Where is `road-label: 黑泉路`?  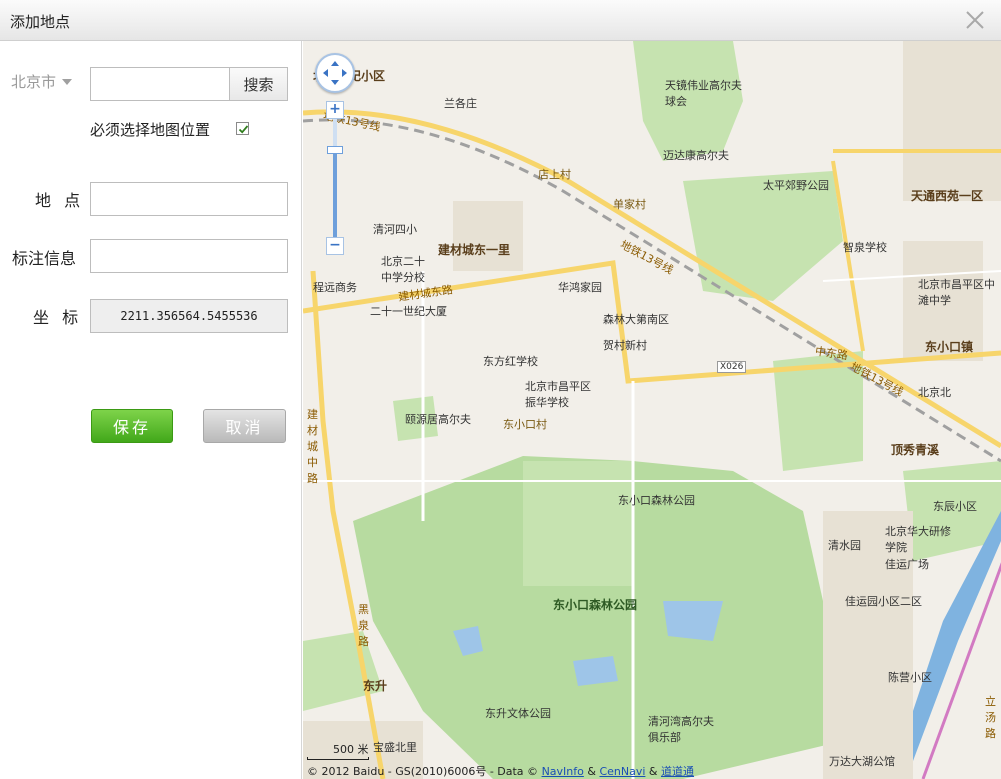
road-label: 黑泉路 is located at coordinates (363, 625).